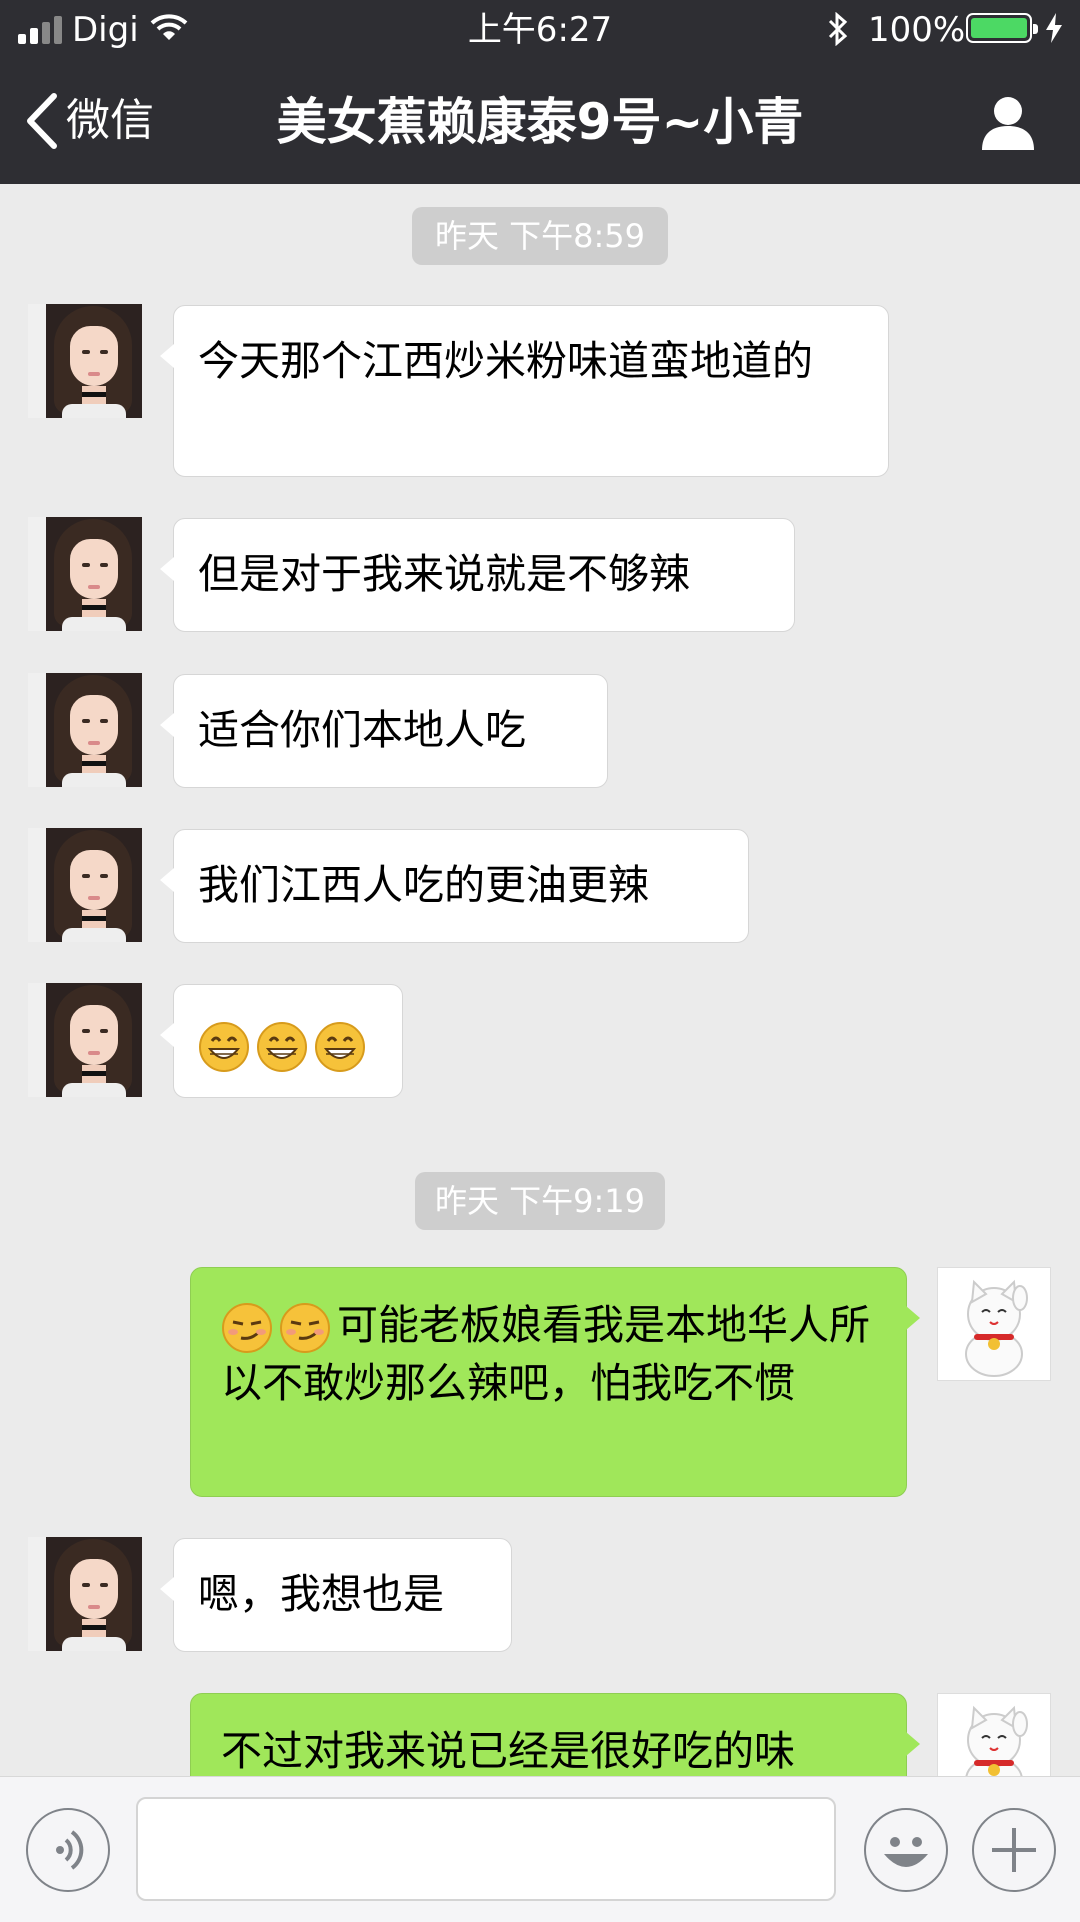 This screenshot has width=1080, height=1922. Describe the element at coordinates (362, 730) in the screenshot. I see `message-text: 适合你们本地人吃` at that location.